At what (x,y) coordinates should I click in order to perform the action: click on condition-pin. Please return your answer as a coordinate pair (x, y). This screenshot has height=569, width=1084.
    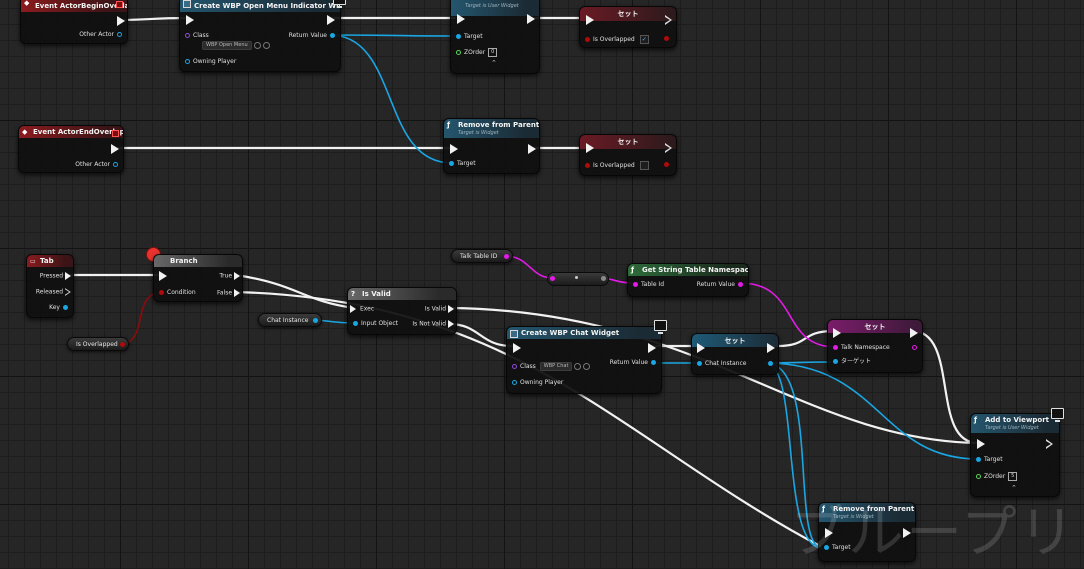
    Looking at the image, I should click on (161, 292).